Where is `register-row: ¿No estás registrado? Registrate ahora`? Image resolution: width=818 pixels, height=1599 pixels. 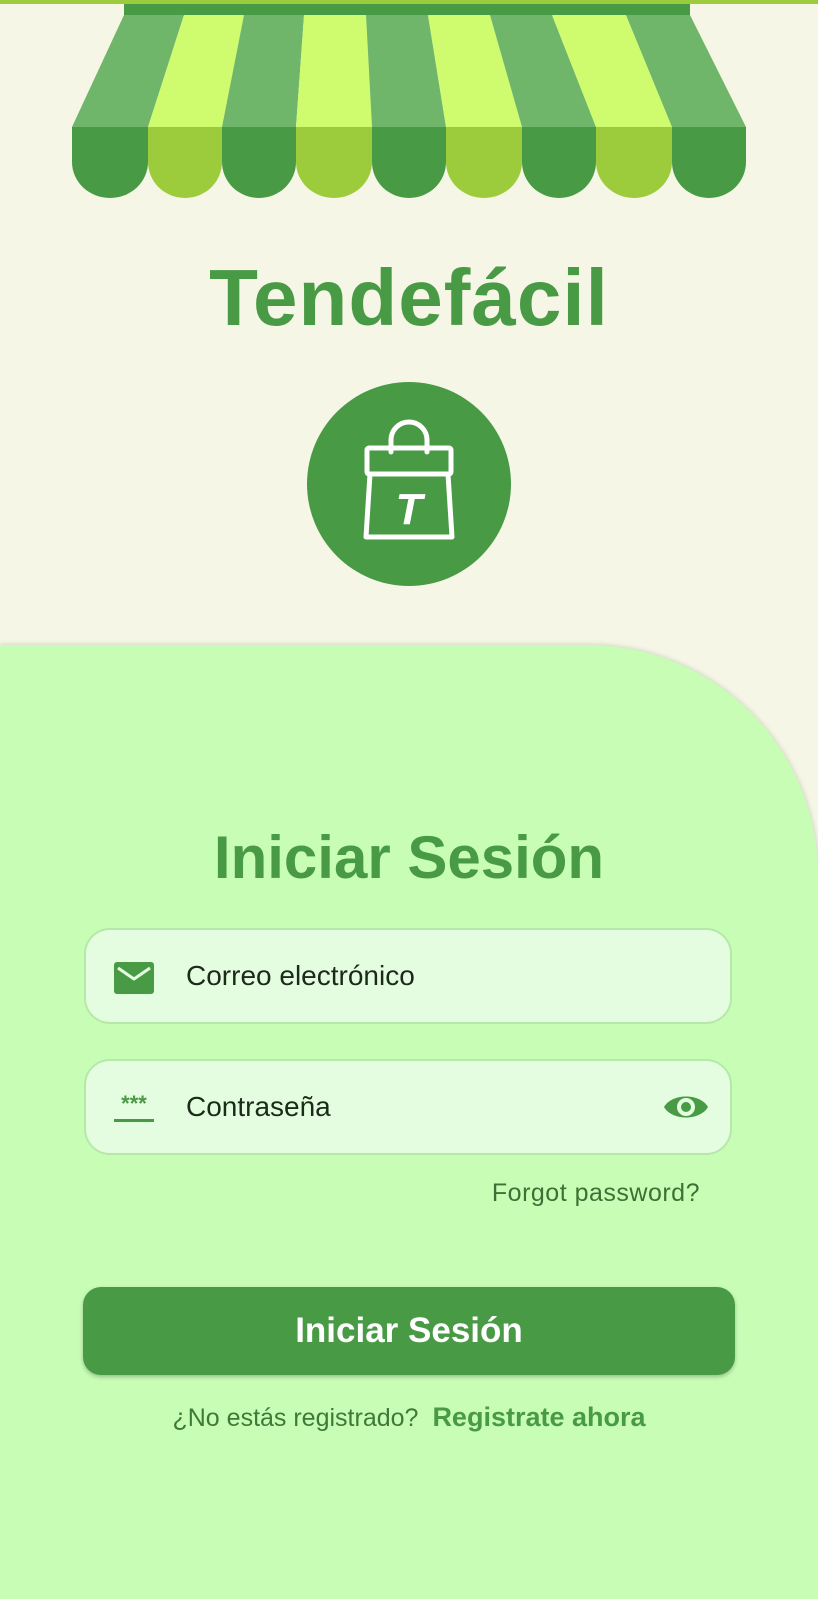 register-row: ¿No estás registrado? Registrate ahora is located at coordinates (409, 1417).